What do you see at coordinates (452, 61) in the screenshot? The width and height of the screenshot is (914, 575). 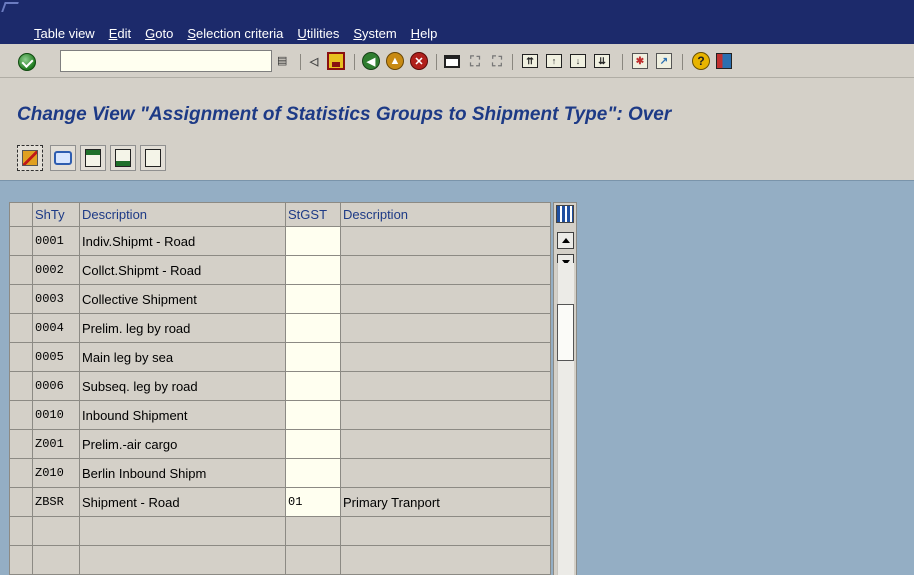 I see `print-icon` at bounding box center [452, 61].